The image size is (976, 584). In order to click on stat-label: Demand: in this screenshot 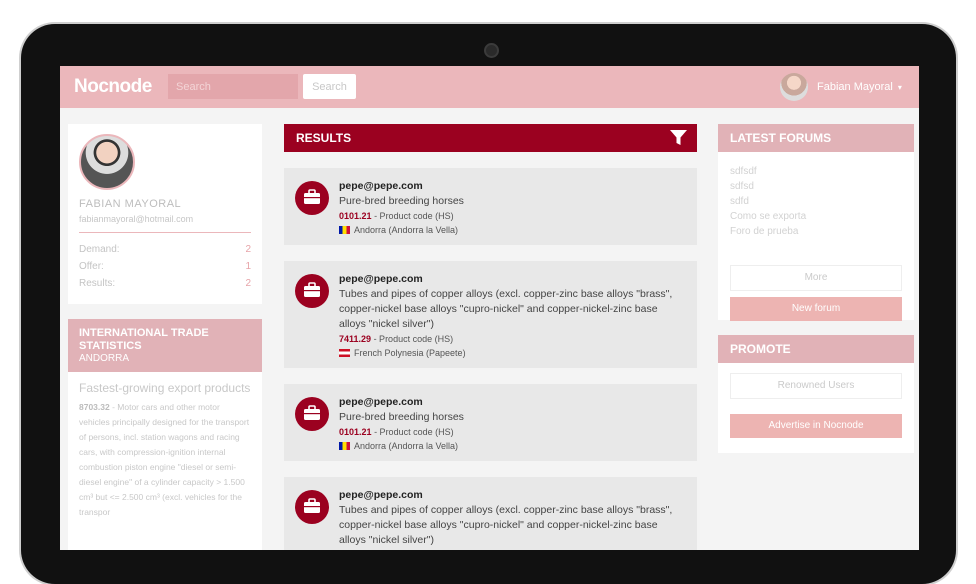, I will do `click(99, 249)`.